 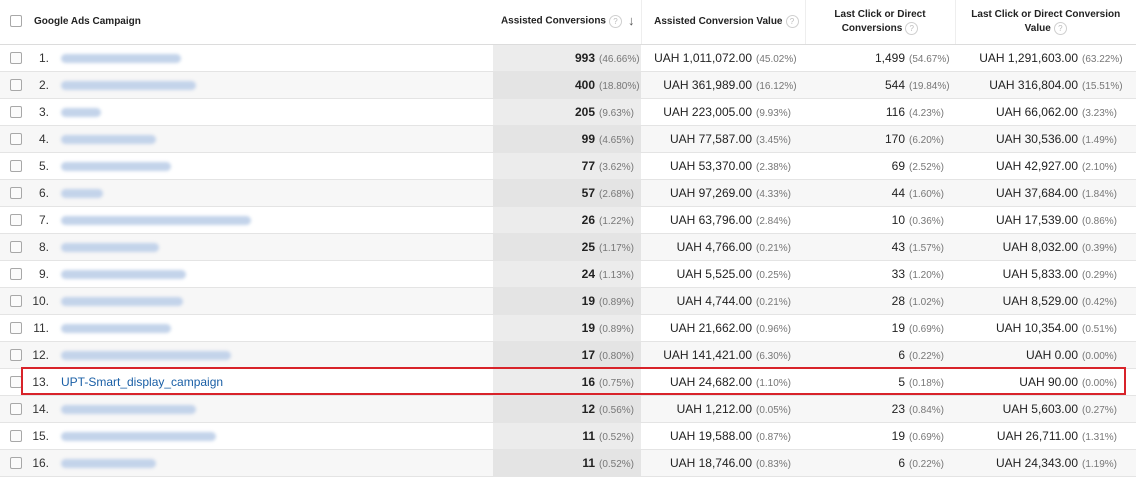 What do you see at coordinates (1045, 247) in the screenshot?
I see `last-click-value-cell: UAH 8,032.00 (0.39%)` at bounding box center [1045, 247].